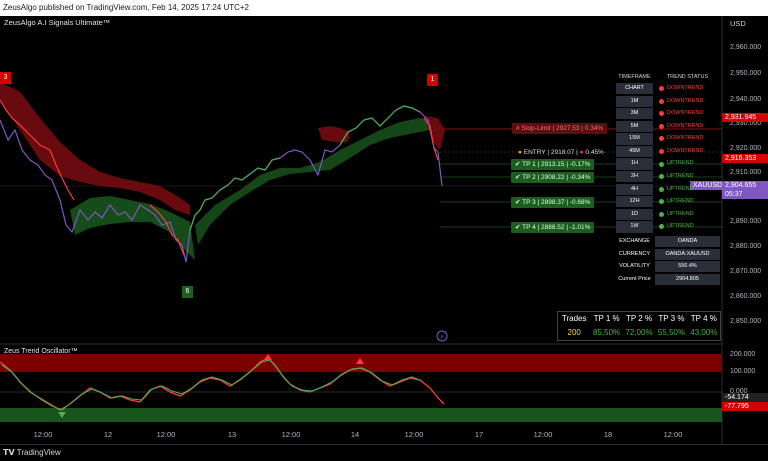 This screenshot has width=768, height=461. What do you see at coordinates (634, 214) in the screenshot?
I see `trend-timeframe: 1D` at bounding box center [634, 214].